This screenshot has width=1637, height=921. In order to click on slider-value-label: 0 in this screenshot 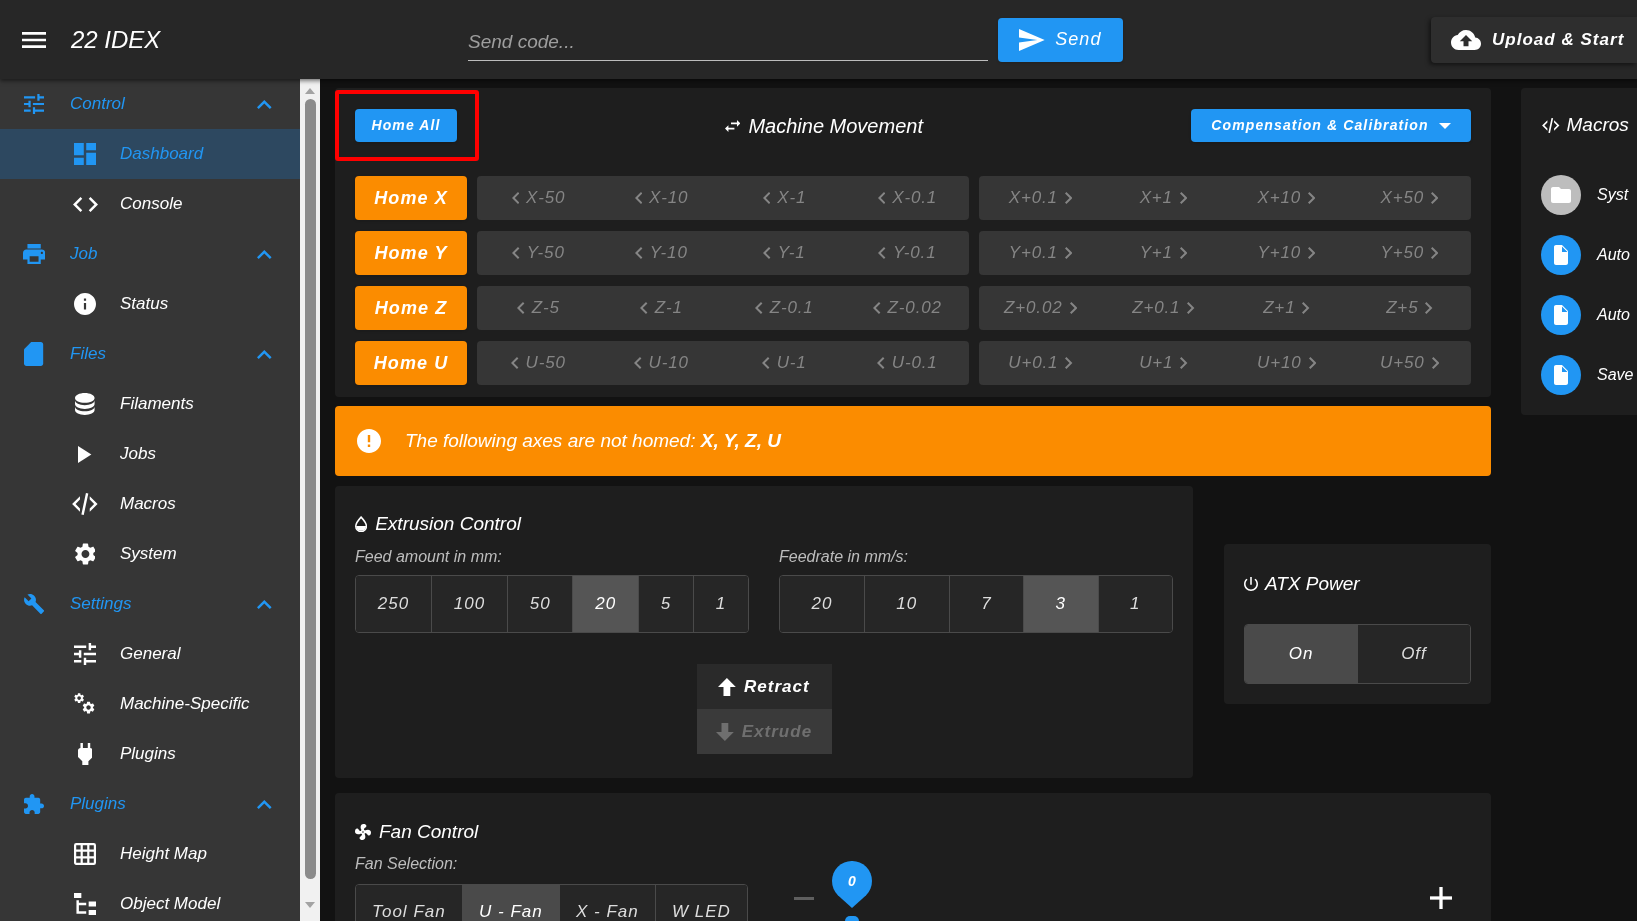, I will do `click(852, 884)`.